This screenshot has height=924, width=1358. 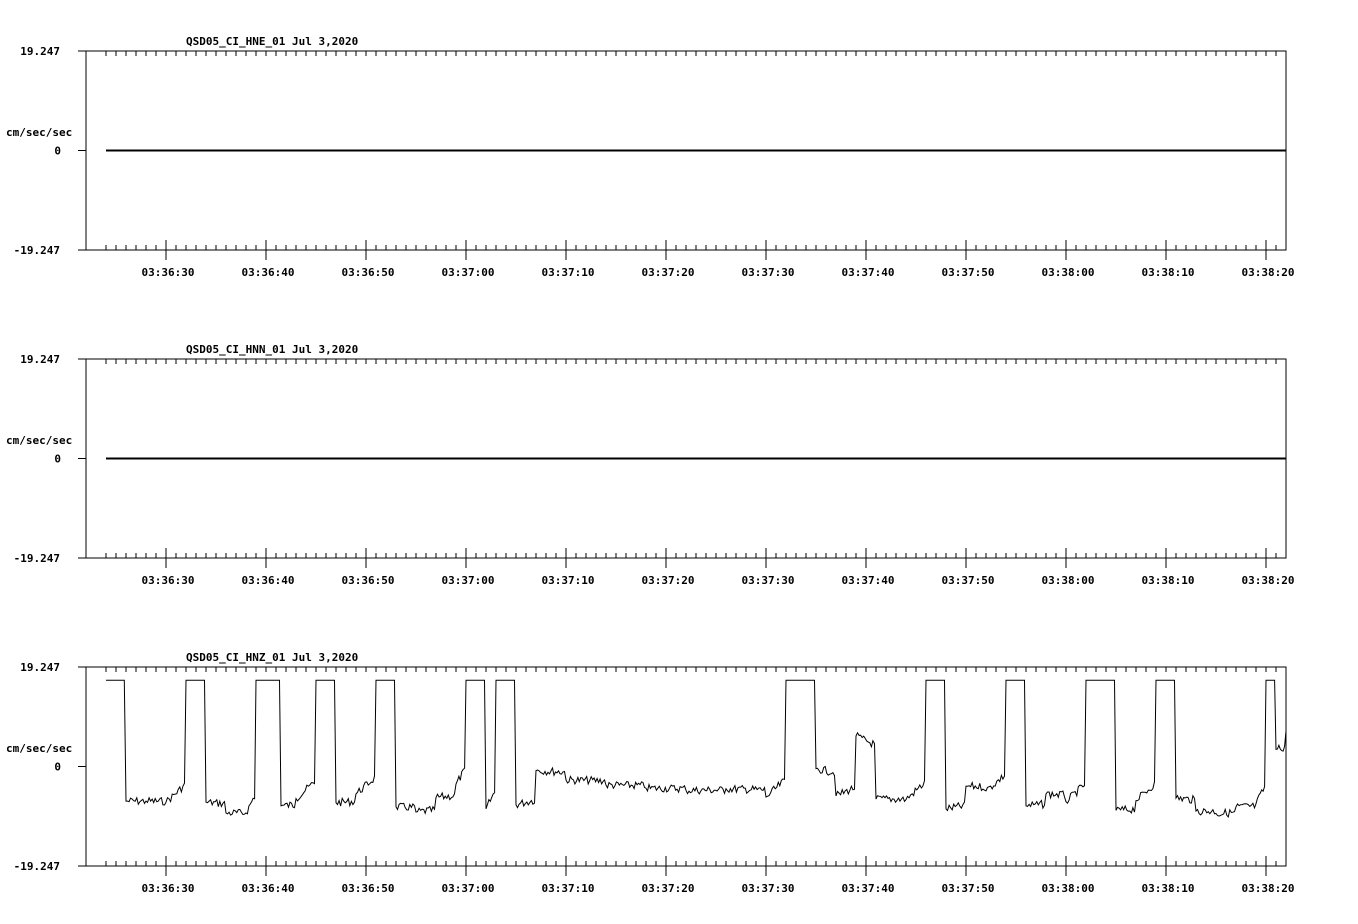 What do you see at coordinates (272, 657) in the screenshot?
I see `panel-title: QSD05_CI_HNZ_01 Jul 3,2020` at bounding box center [272, 657].